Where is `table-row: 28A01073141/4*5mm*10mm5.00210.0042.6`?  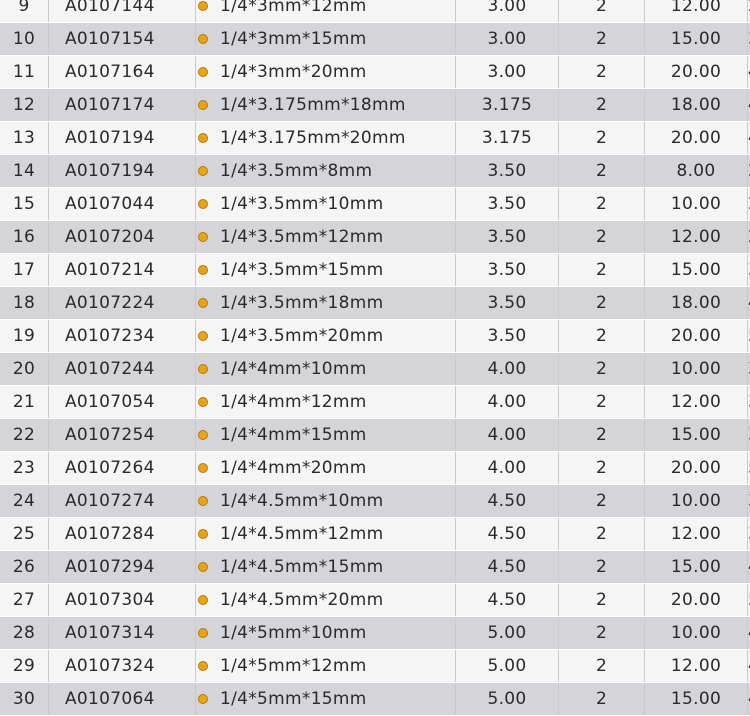
table-row: 28A01073141/4*5mm*10mm5.00210.0042.6 is located at coordinates (375, 633).